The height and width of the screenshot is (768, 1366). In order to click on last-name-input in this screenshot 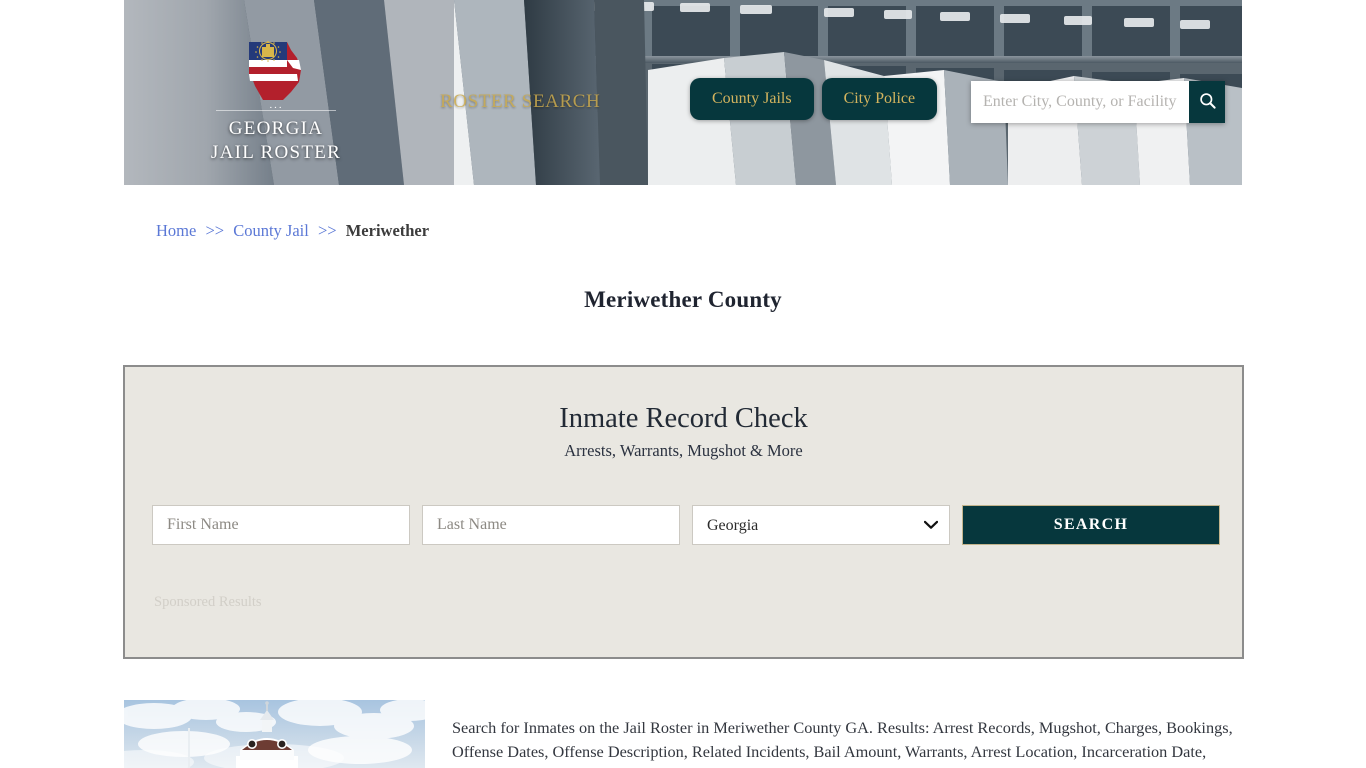, I will do `click(551, 525)`.